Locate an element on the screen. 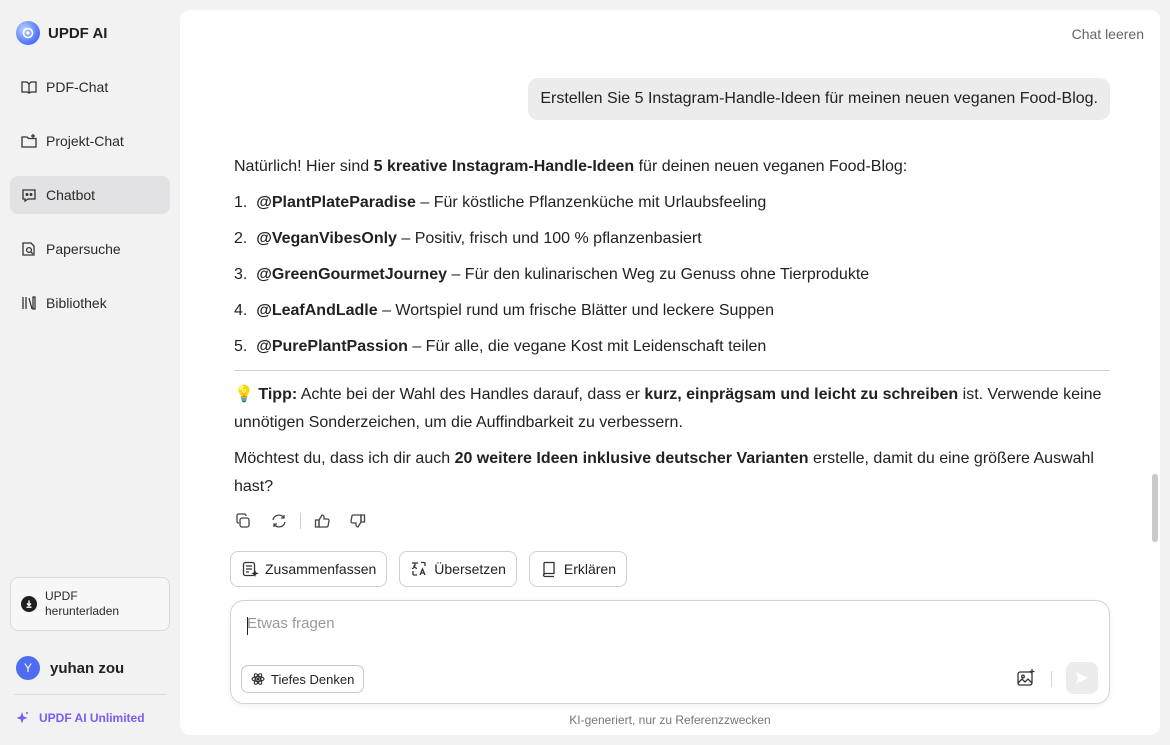  sidebar-item-bibliothek: Bibliothek is located at coordinates (90, 303).